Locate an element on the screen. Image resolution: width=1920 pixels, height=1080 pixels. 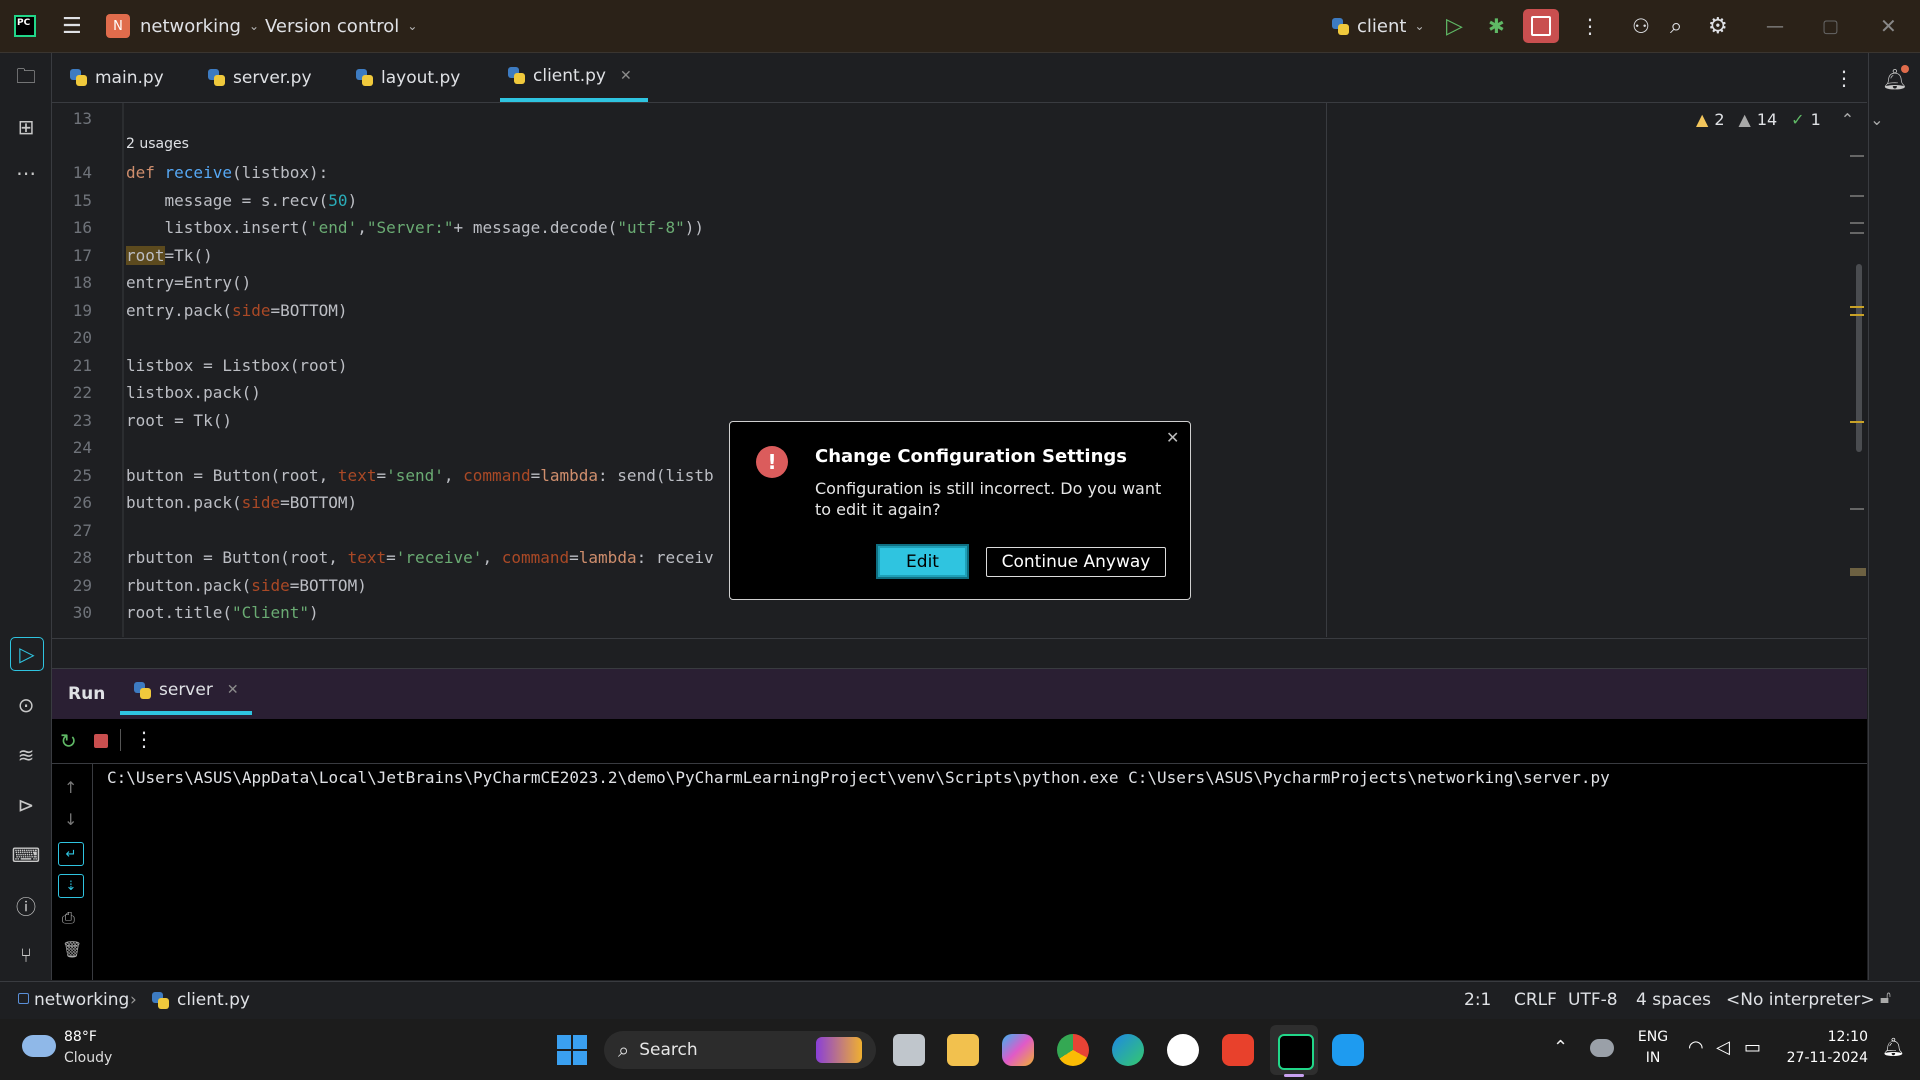
python-file-icon is located at coordinates (364, 77).